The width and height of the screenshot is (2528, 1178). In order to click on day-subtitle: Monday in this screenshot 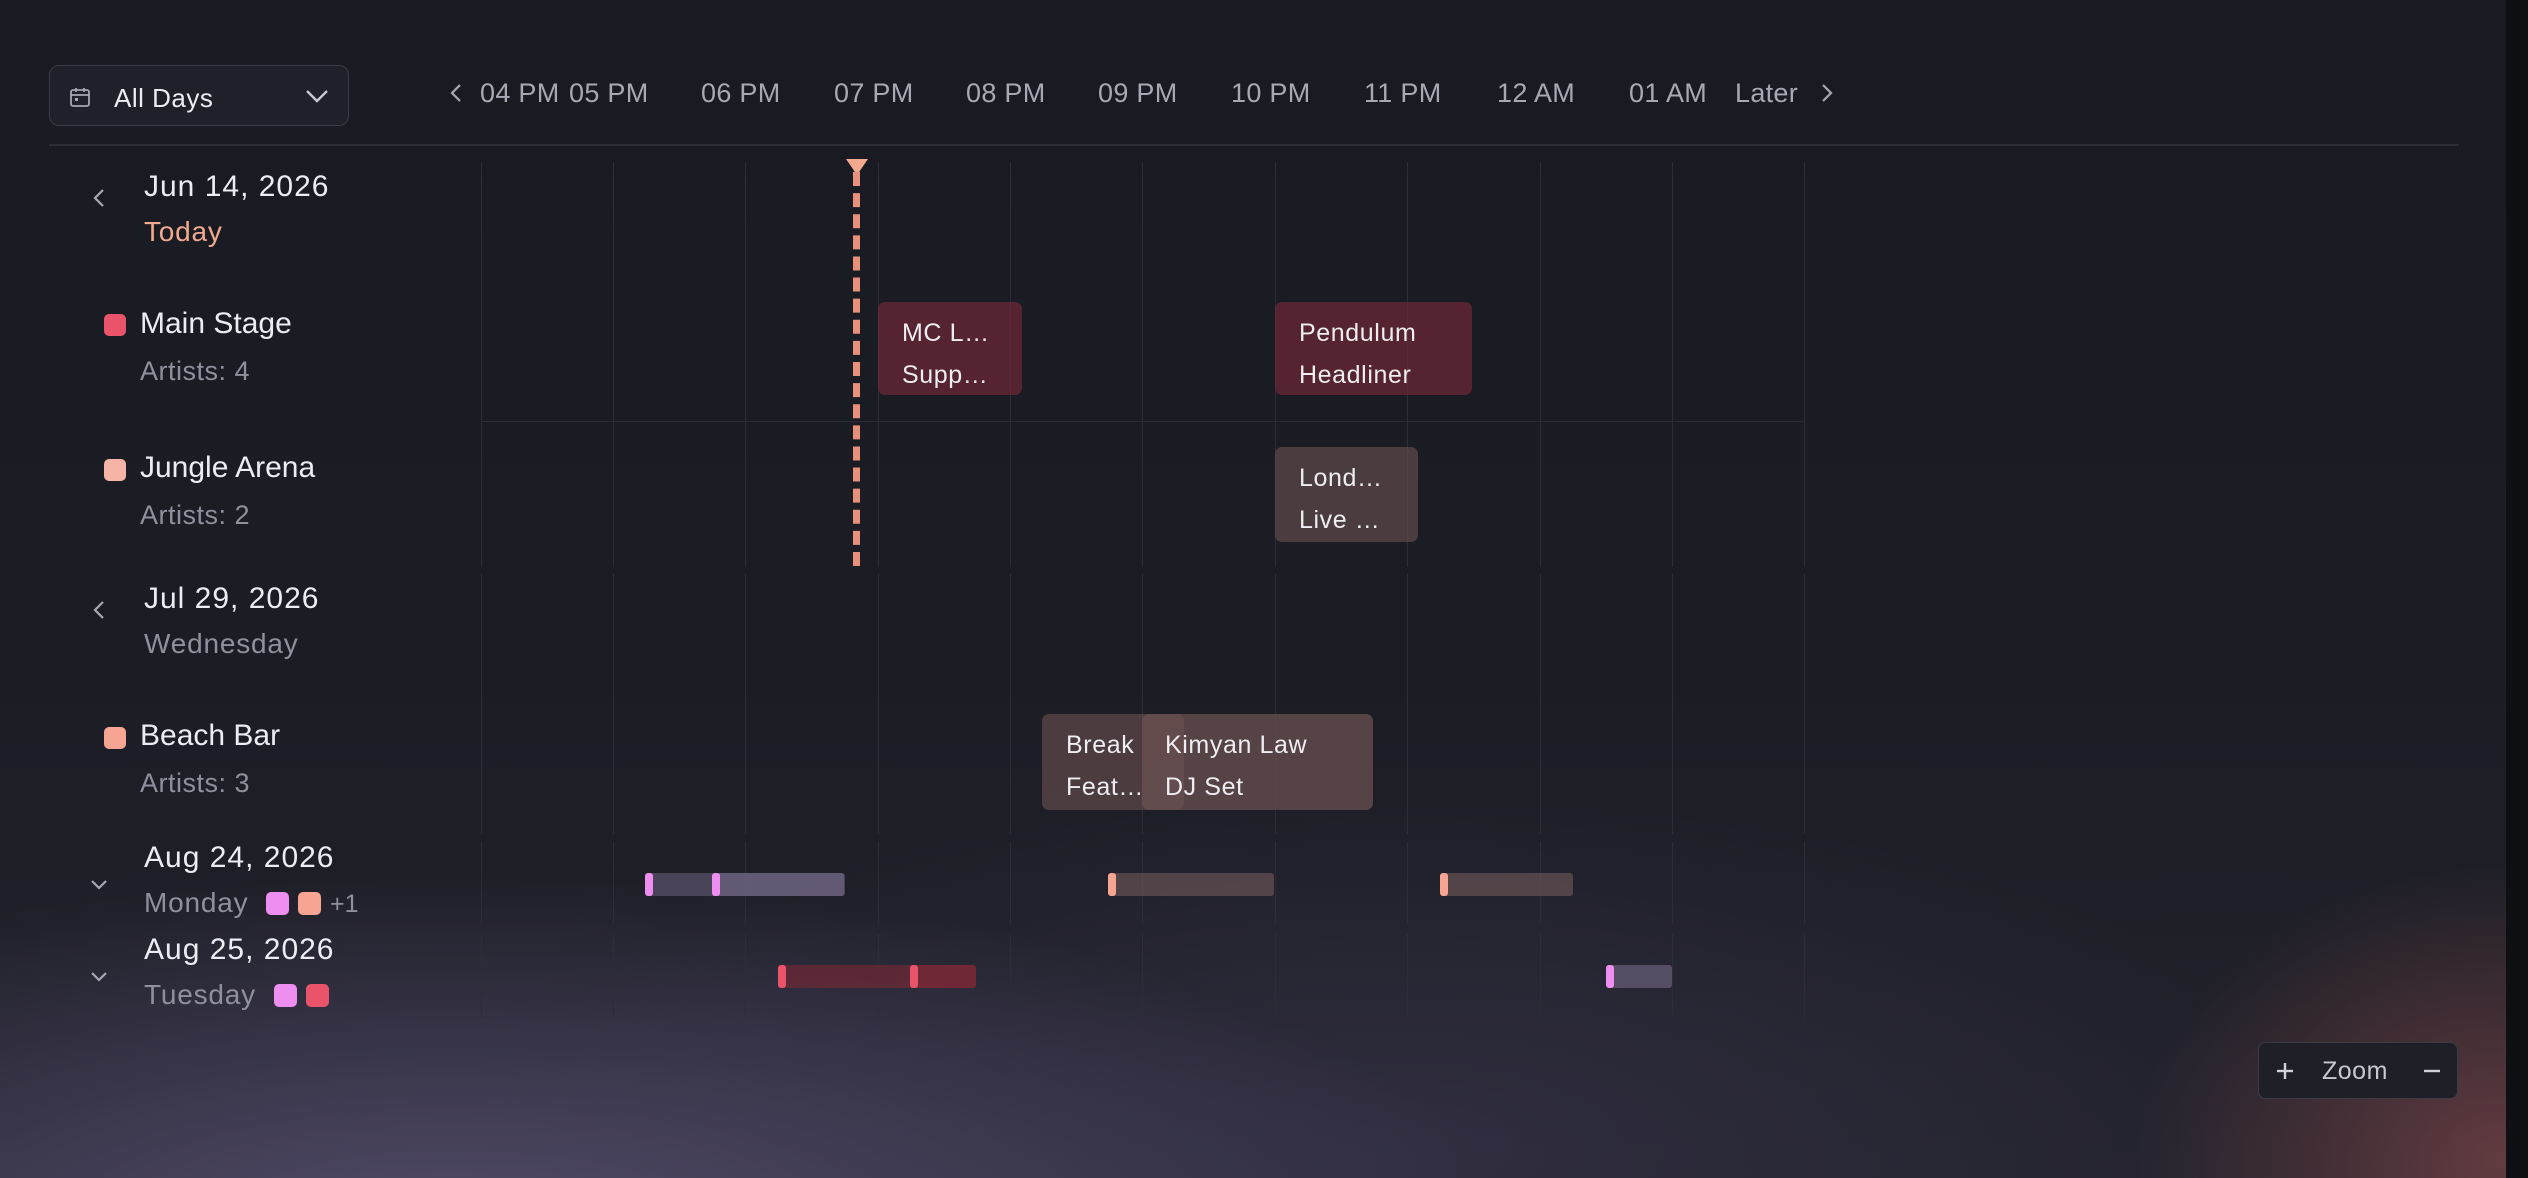, I will do `click(196, 902)`.